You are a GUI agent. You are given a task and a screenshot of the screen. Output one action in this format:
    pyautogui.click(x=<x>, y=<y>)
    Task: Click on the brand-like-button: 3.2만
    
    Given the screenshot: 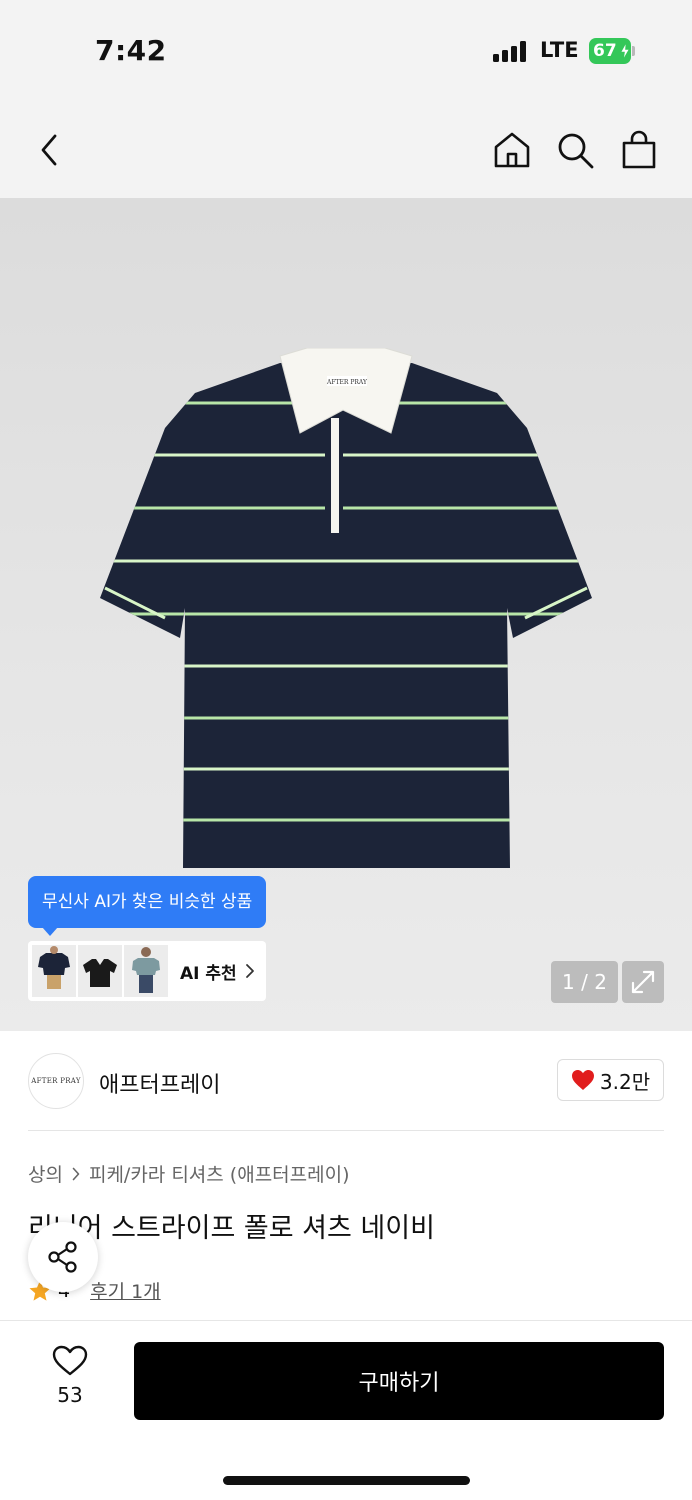 What is the action you would take?
    pyautogui.click(x=610, y=1080)
    